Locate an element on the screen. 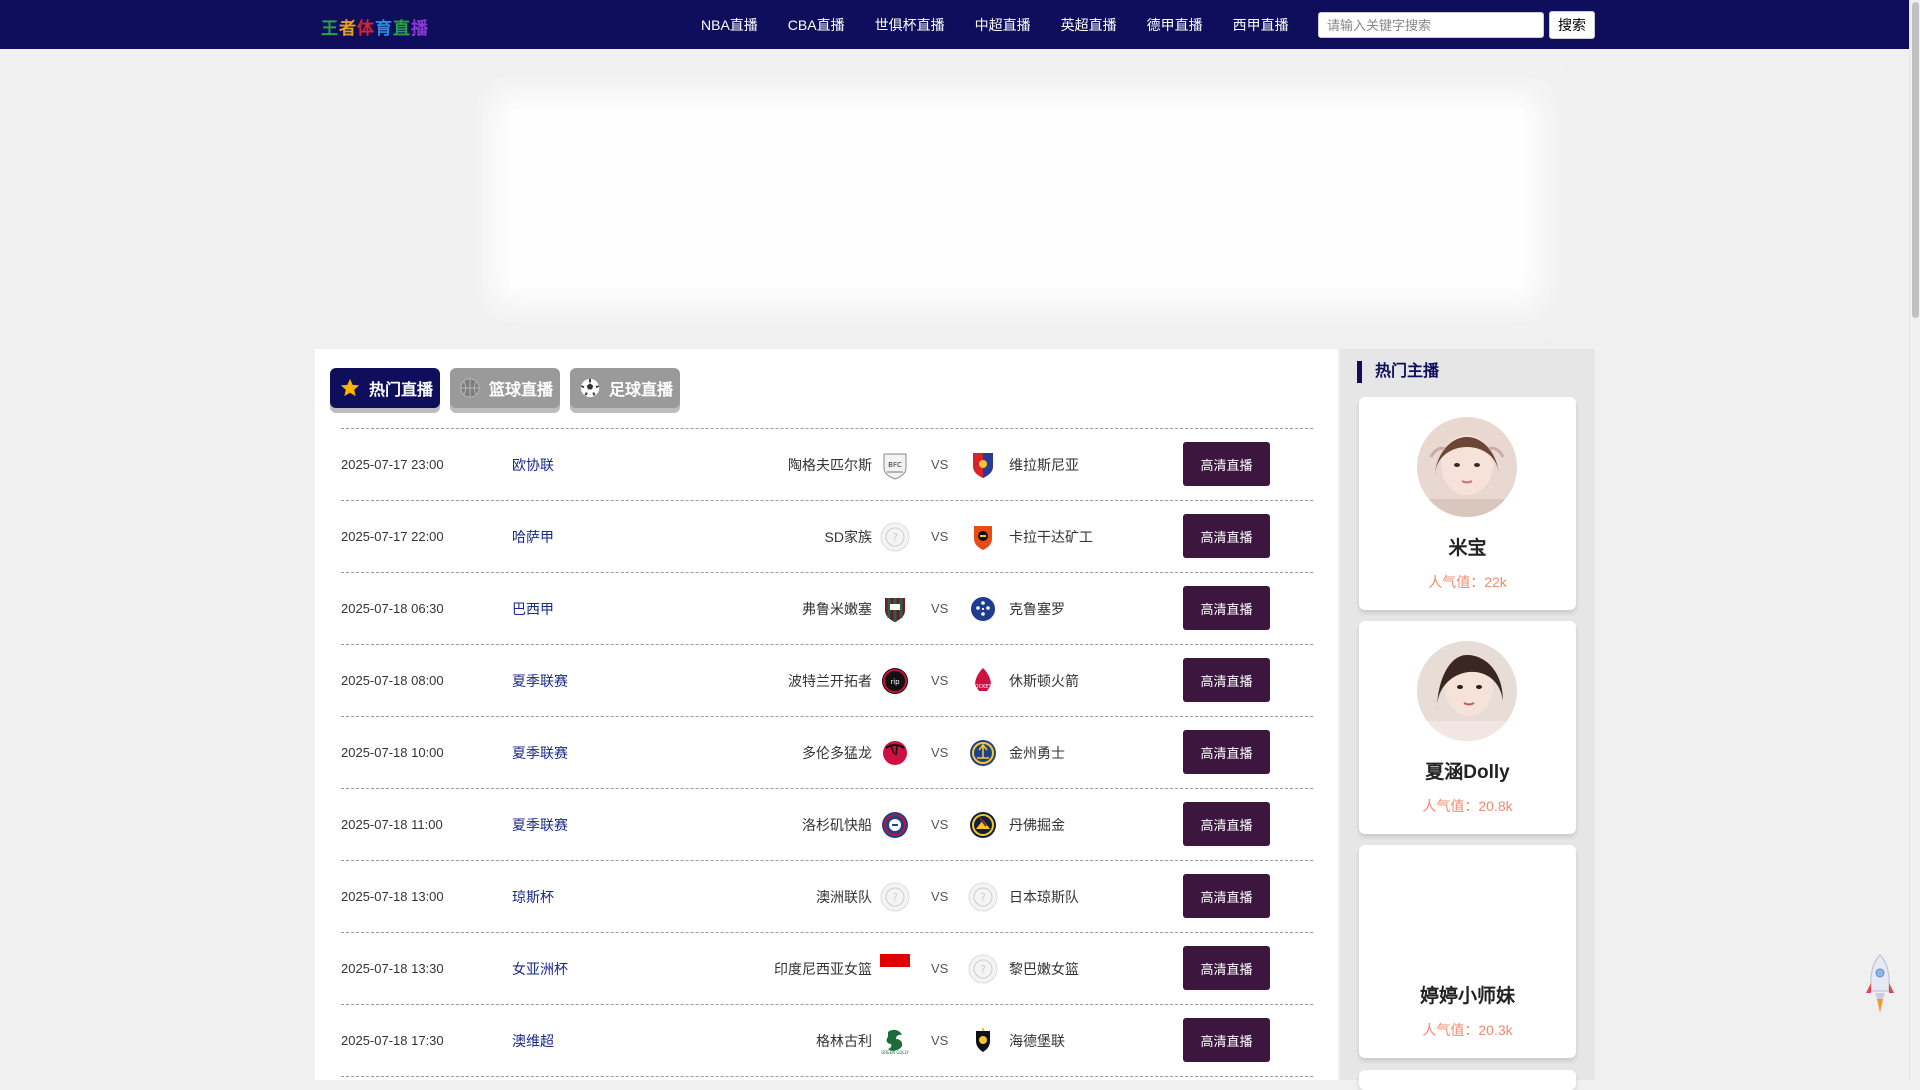 The image size is (1920, 1090). home-team: 洛杉矶快船 is located at coordinates (837, 825).